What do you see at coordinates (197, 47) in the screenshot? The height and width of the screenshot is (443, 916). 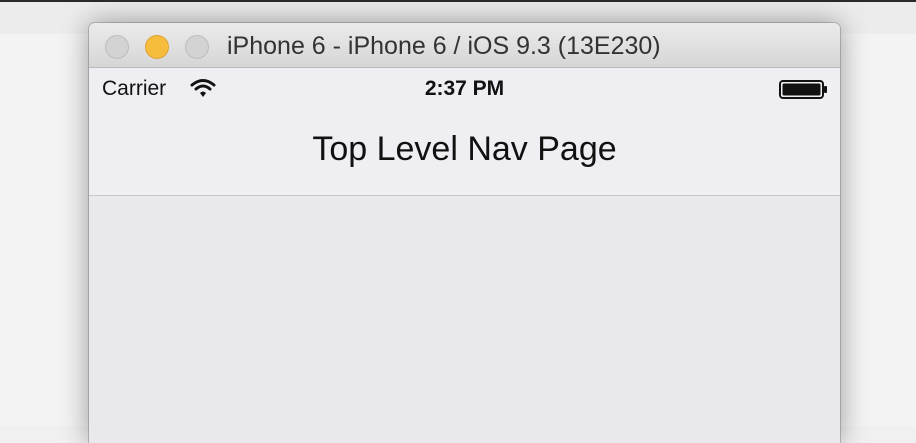 I see `zoom-button` at bounding box center [197, 47].